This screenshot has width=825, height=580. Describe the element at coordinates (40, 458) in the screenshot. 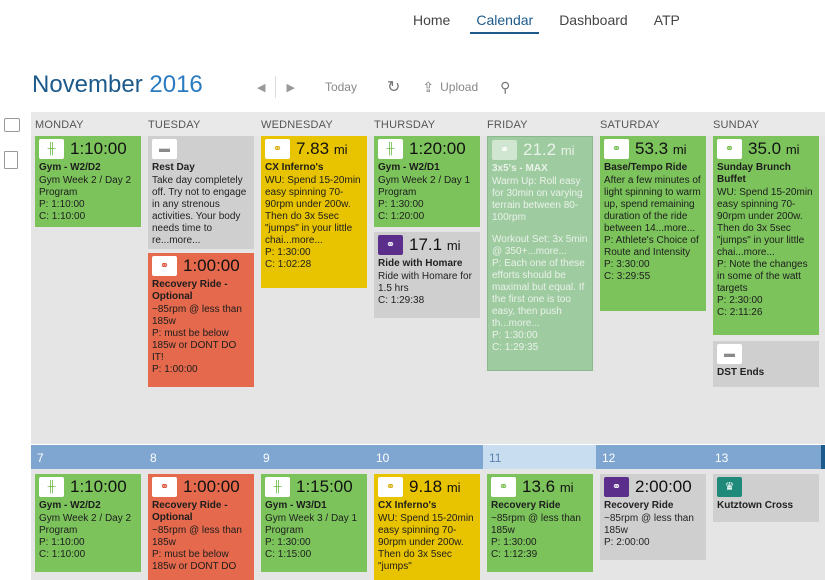

I see `date-7: 7` at that location.